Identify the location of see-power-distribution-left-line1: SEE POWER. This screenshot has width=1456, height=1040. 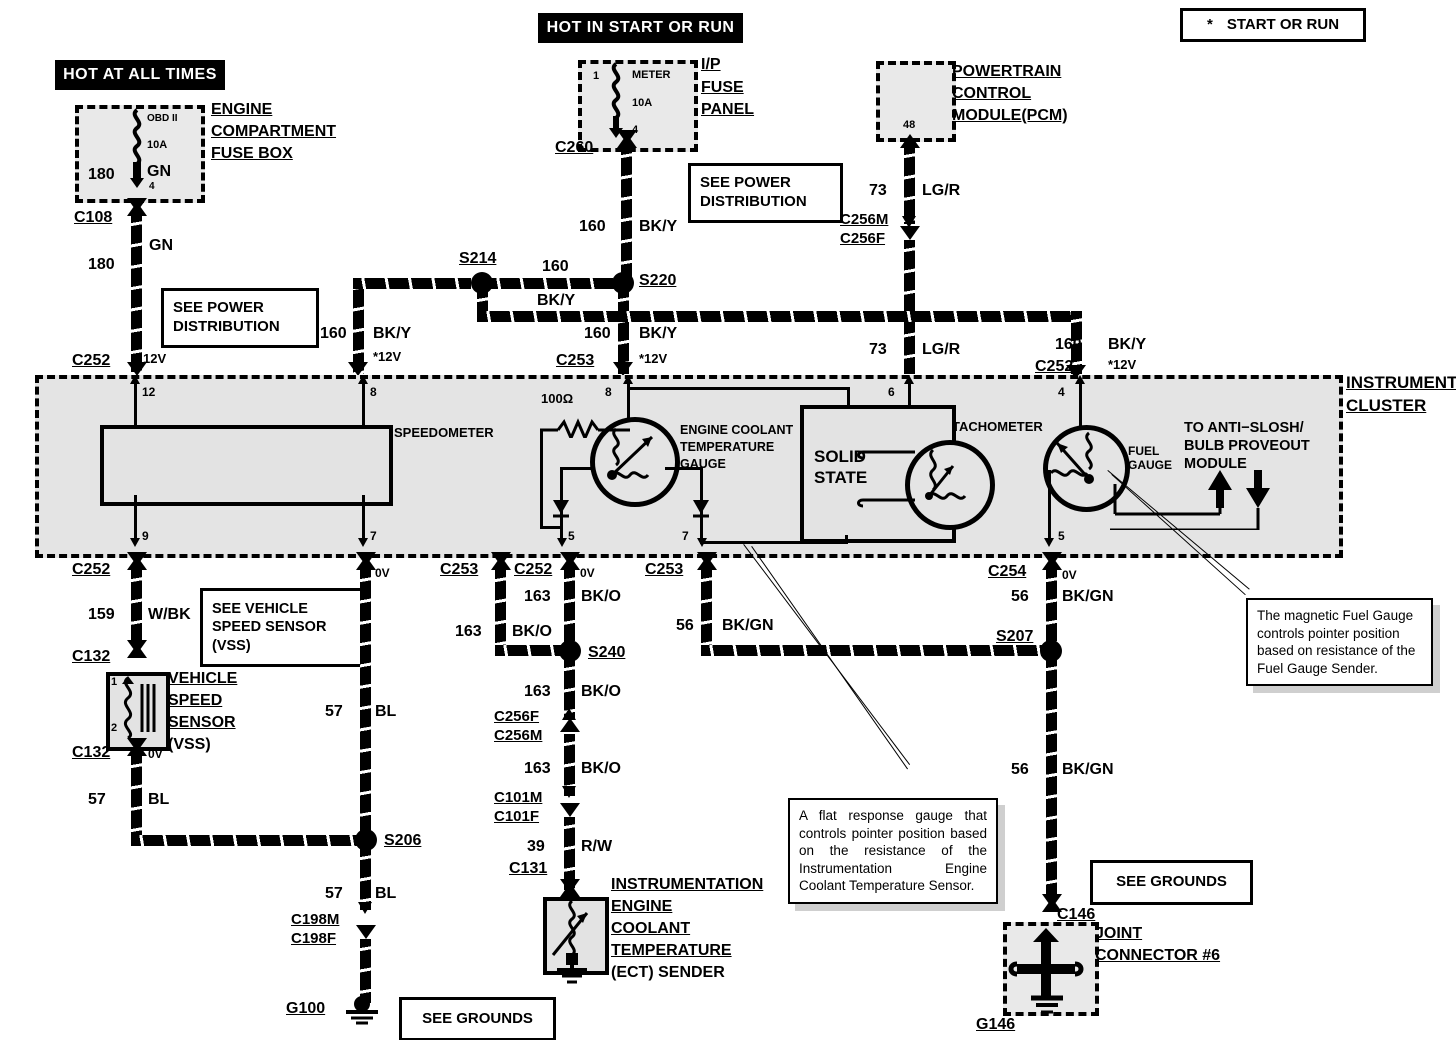
(218, 308).